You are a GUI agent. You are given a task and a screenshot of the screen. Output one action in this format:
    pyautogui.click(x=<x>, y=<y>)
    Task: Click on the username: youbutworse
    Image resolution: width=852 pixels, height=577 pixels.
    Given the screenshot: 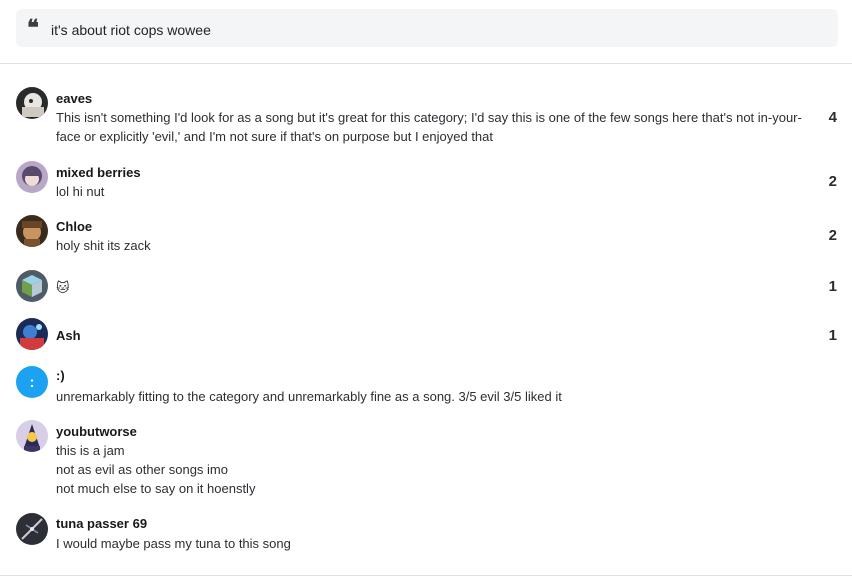 What is the action you would take?
    pyautogui.click(x=96, y=431)
    